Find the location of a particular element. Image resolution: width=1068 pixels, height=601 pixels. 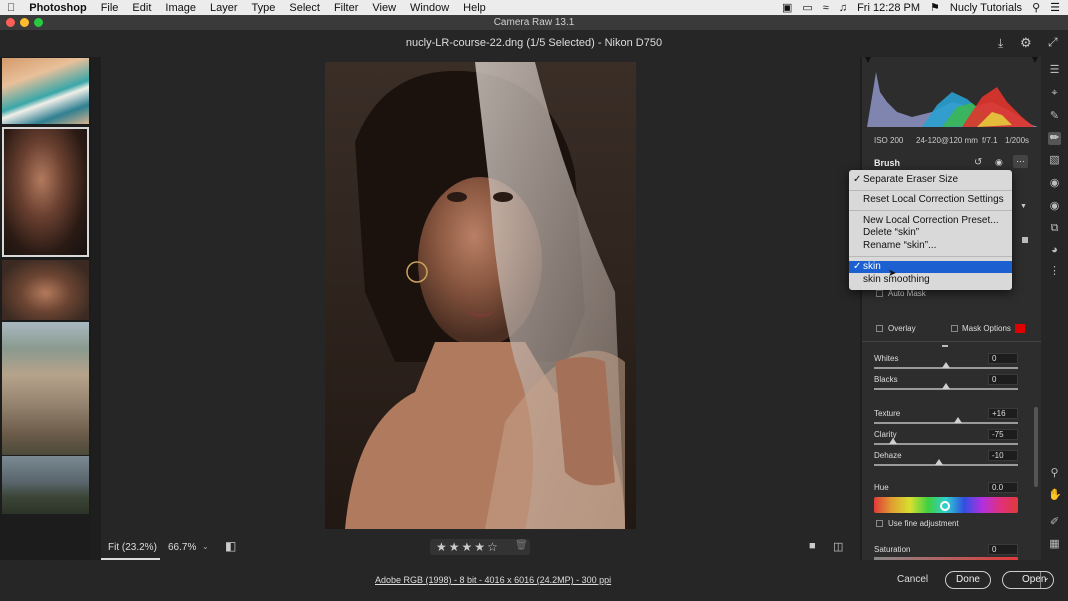

thumbnail-beach is located at coordinates (45, 91).